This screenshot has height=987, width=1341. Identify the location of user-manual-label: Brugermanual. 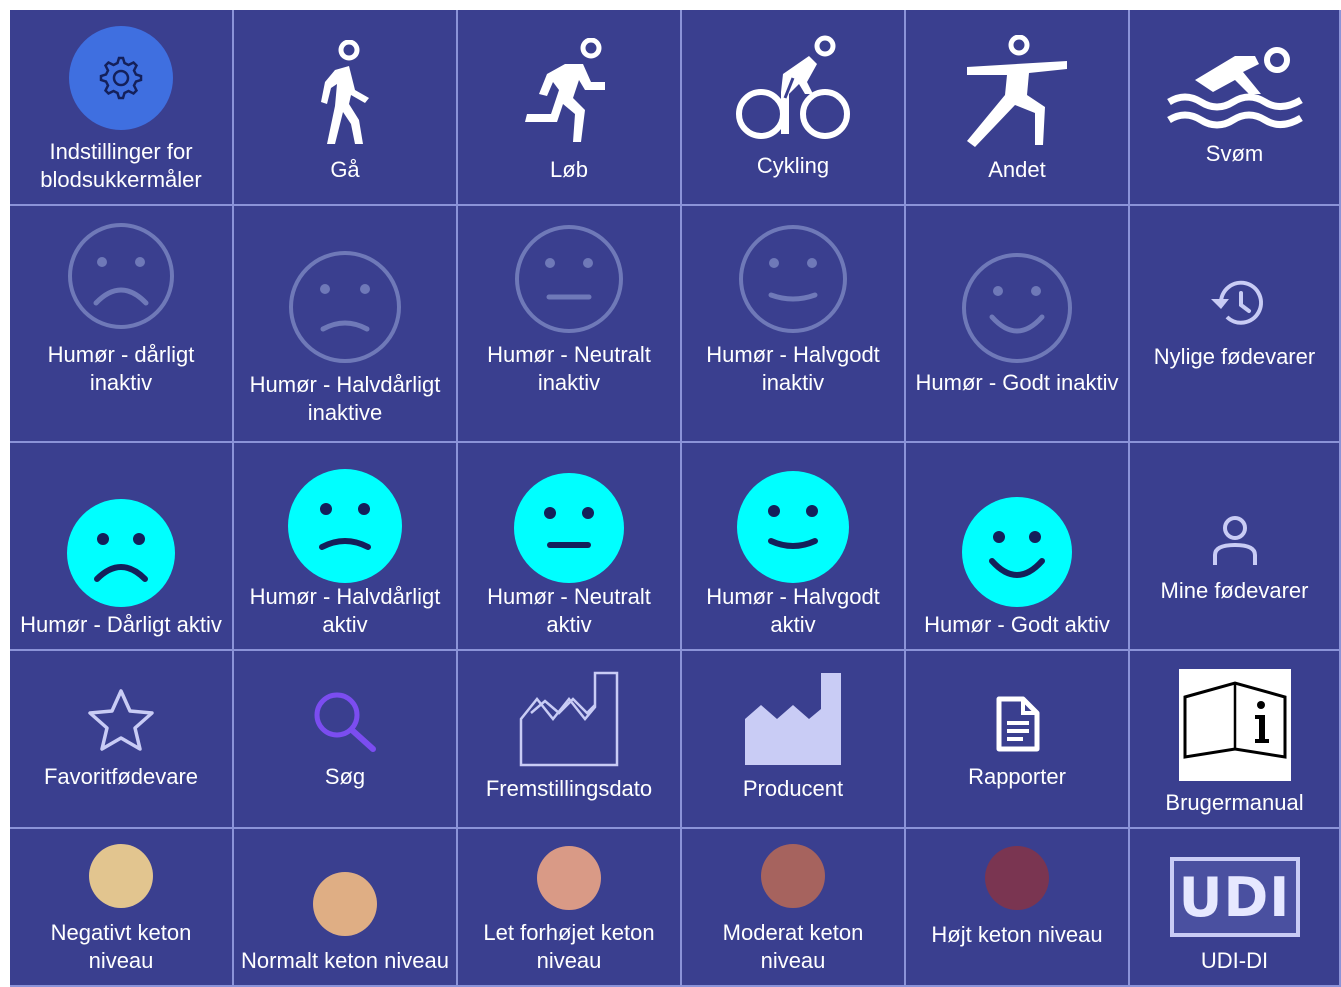
(1234, 802).